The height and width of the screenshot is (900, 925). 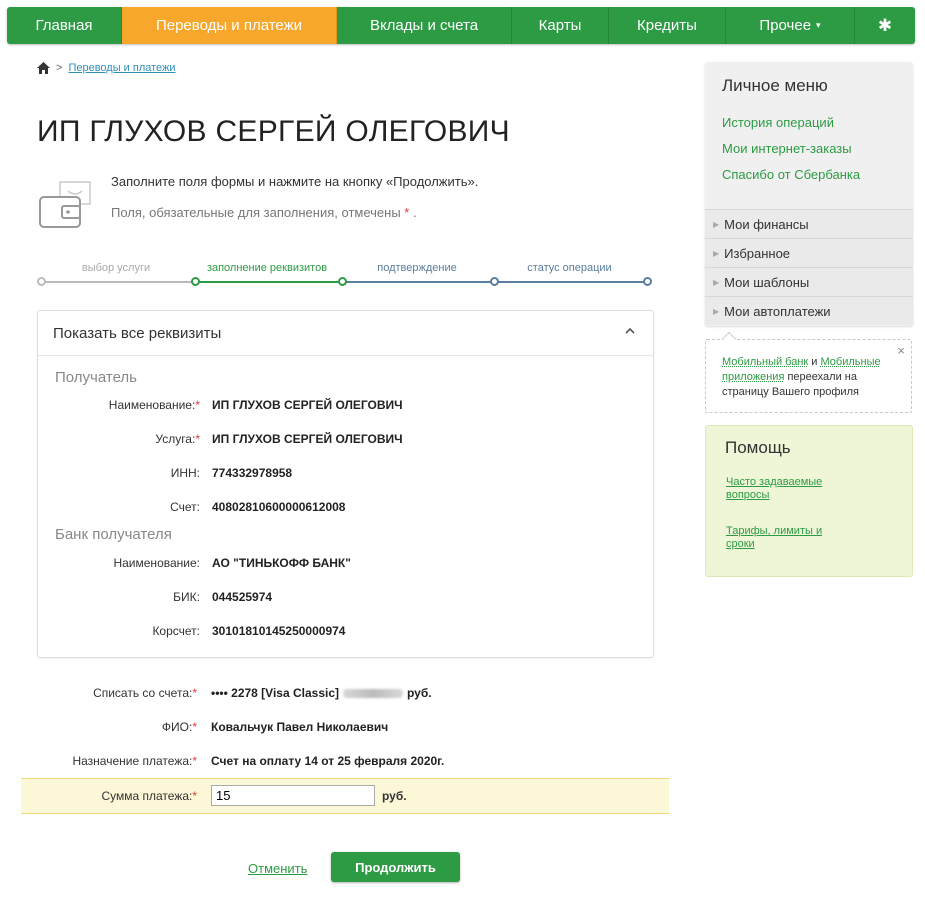 I want to click on amount-label-text: Сумма платежа:, so click(x=147, y=796).